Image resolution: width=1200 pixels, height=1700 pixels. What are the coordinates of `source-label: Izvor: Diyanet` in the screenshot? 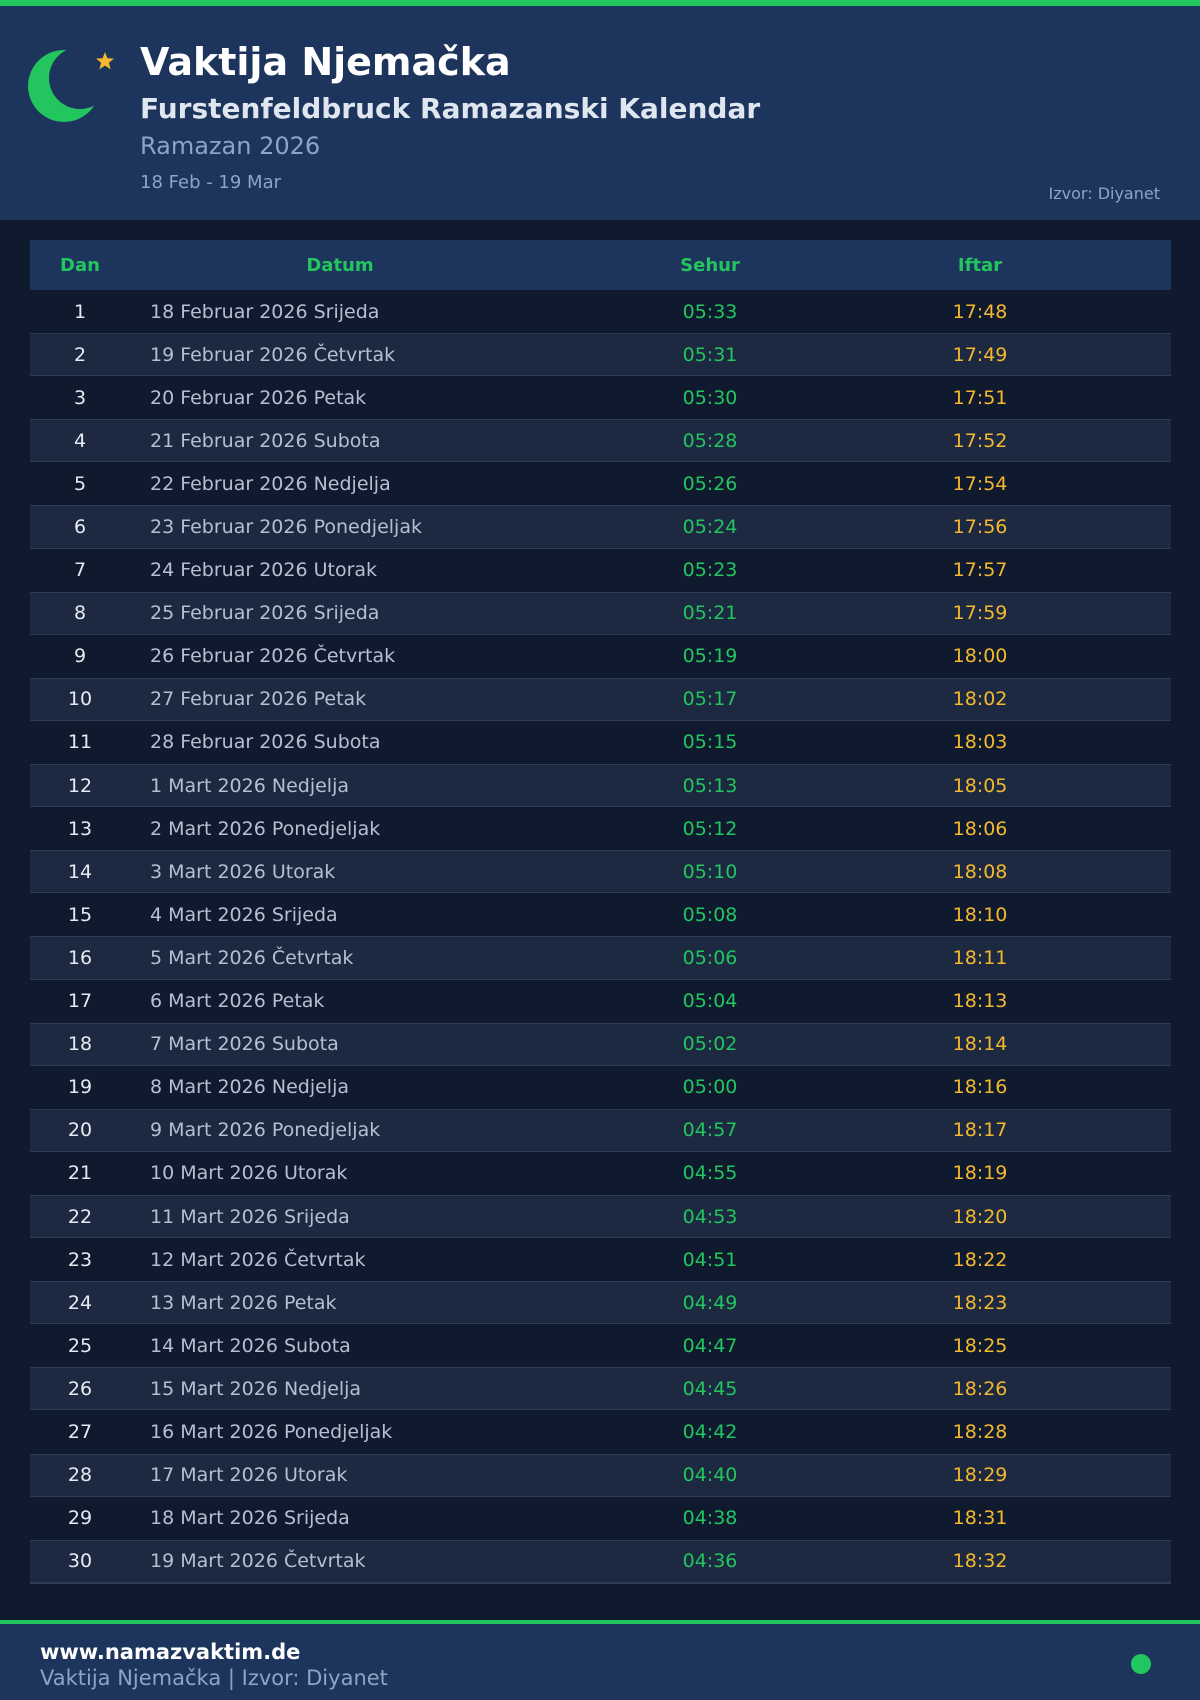 It's located at (1104, 193).